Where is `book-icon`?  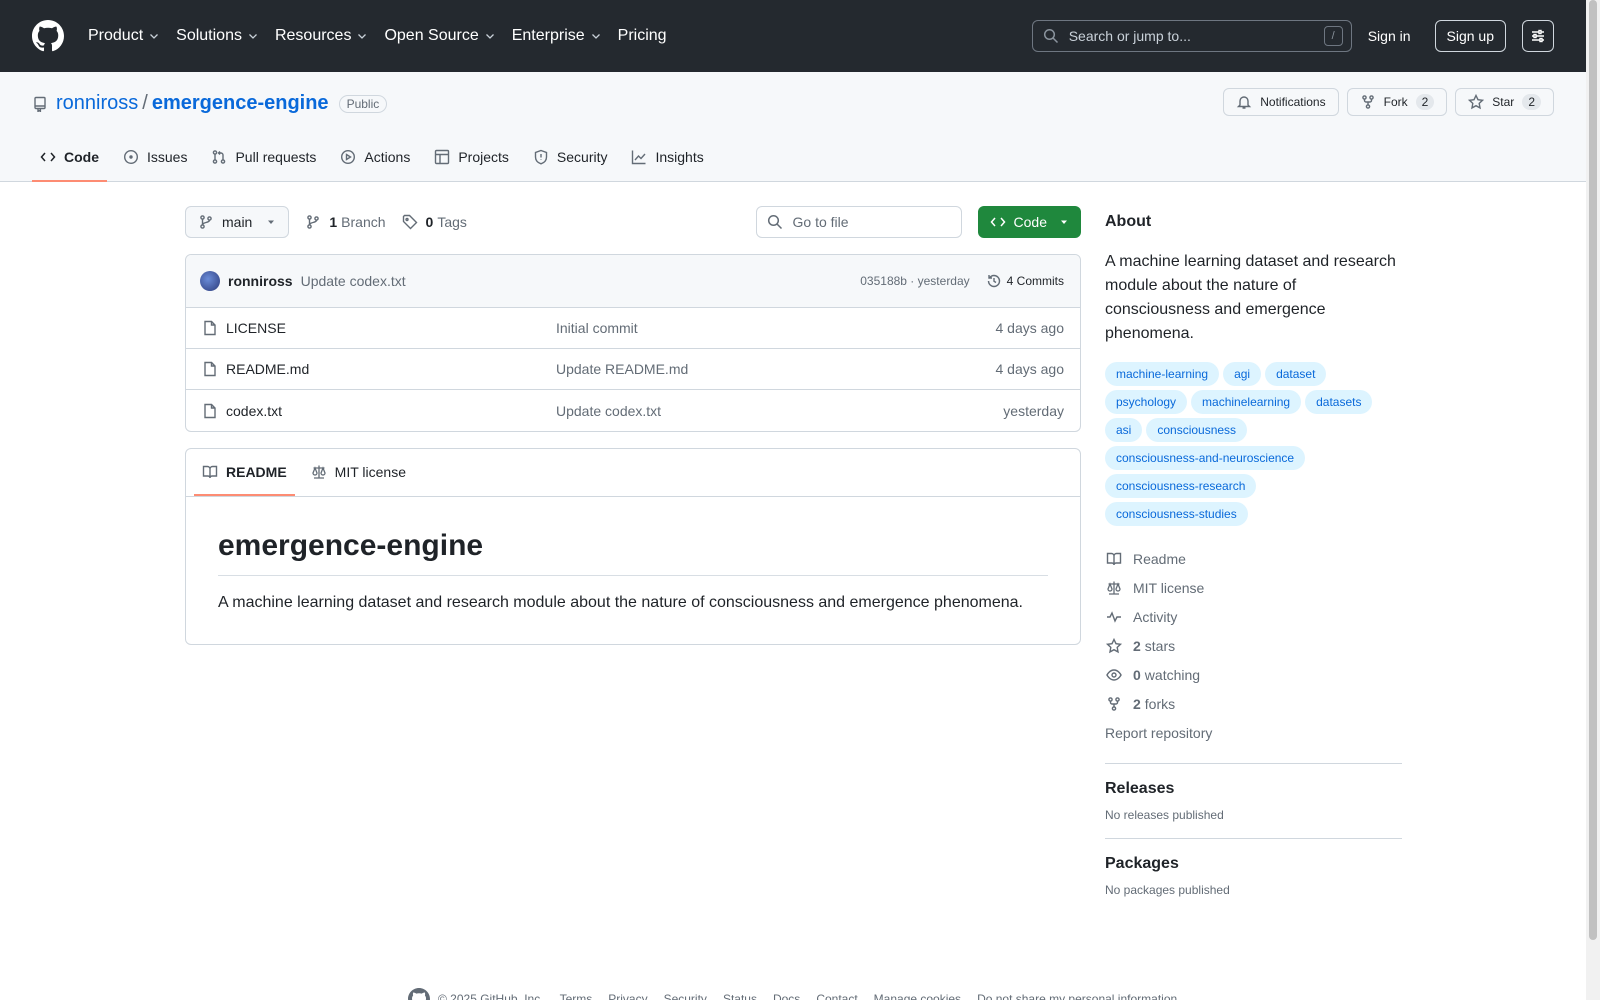
book-icon is located at coordinates (210, 471).